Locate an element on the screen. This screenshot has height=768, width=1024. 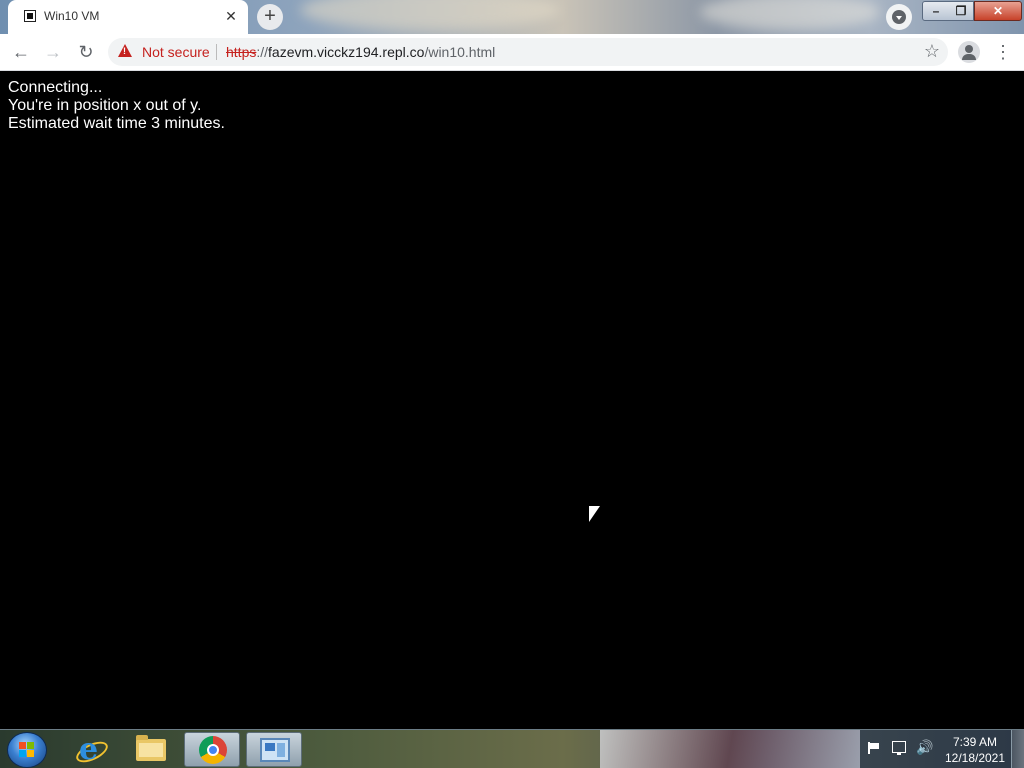
window-maximize-button: ❐ is located at coordinates (961, 11).